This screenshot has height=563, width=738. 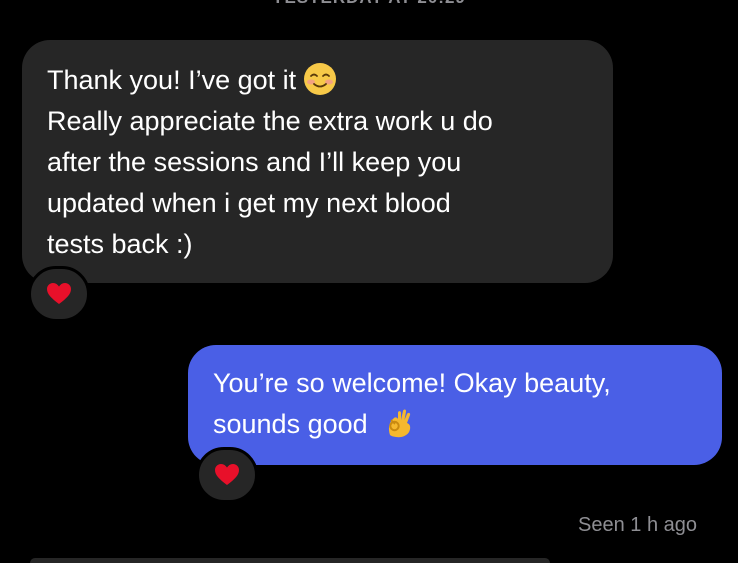 I want to click on message-line: sounds good, so click(x=455, y=424).